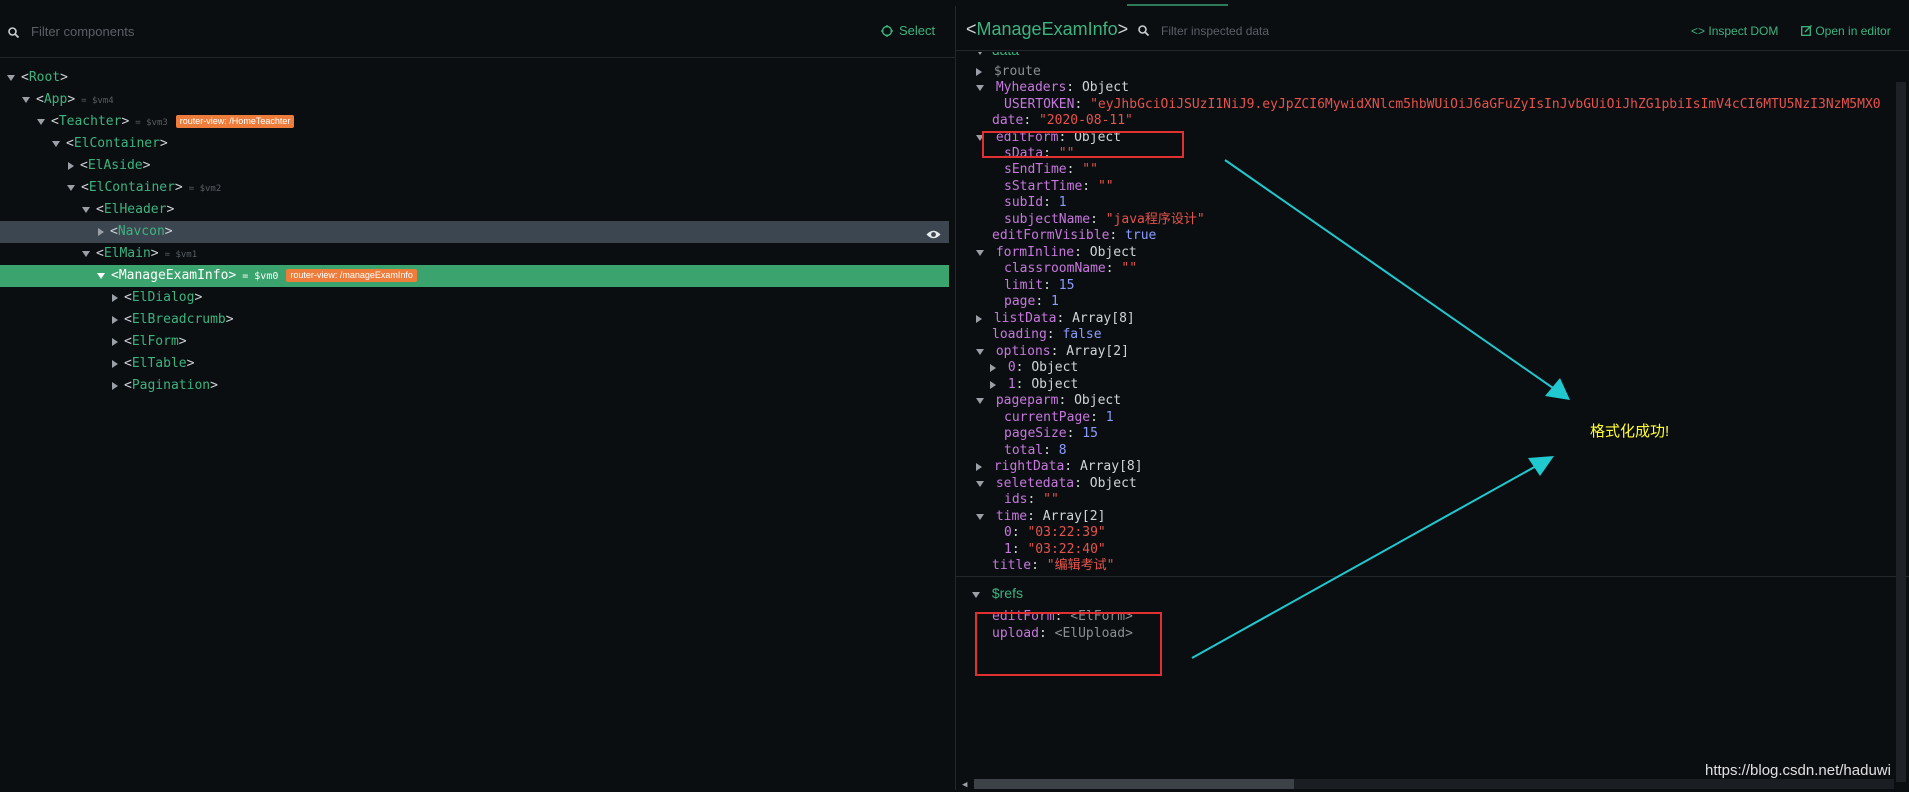  What do you see at coordinates (1380, 409) in the screenshot?
I see `annotation-arrows` at bounding box center [1380, 409].